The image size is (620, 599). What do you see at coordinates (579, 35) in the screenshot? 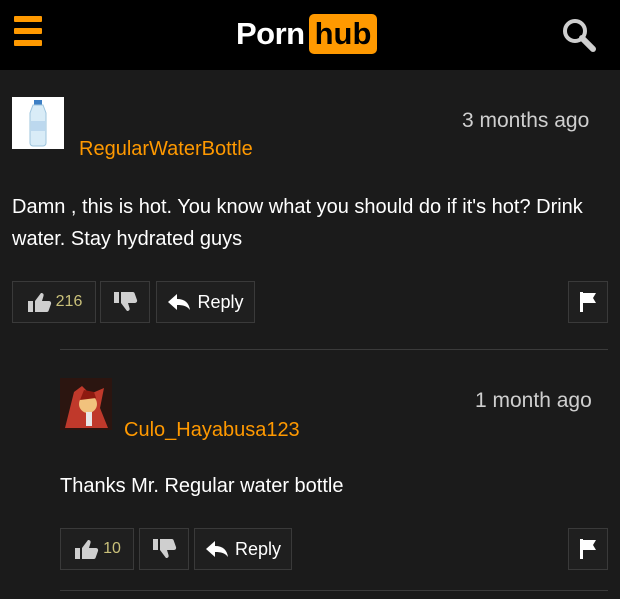
I see `search-icon` at bounding box center [579, 35].